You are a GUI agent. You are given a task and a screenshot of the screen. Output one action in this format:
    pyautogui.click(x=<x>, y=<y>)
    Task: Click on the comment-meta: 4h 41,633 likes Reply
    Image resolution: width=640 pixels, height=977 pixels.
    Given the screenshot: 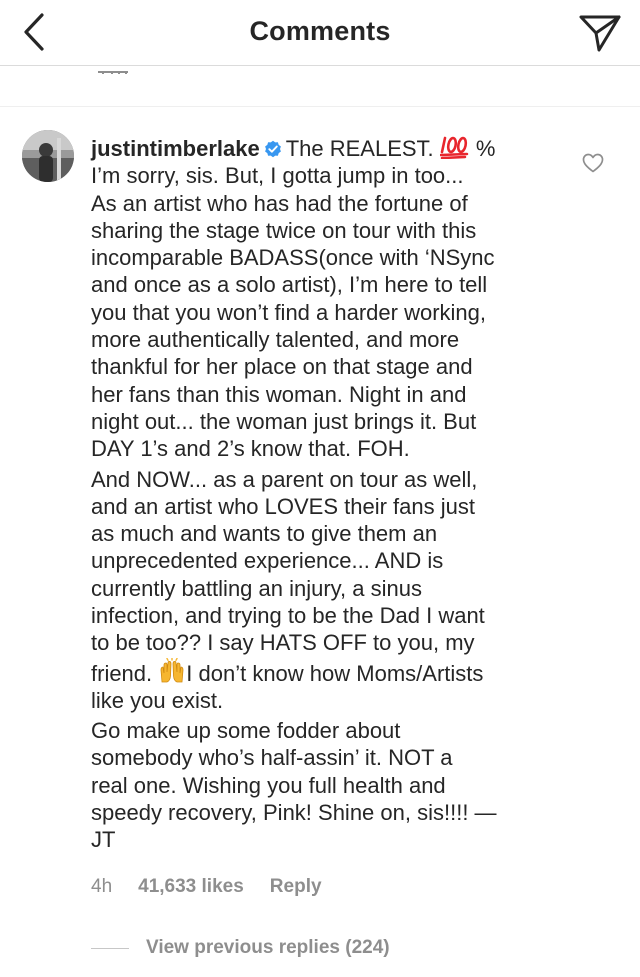 What is the action you would take?
    pyautogui.click(x=206, y=887)
    